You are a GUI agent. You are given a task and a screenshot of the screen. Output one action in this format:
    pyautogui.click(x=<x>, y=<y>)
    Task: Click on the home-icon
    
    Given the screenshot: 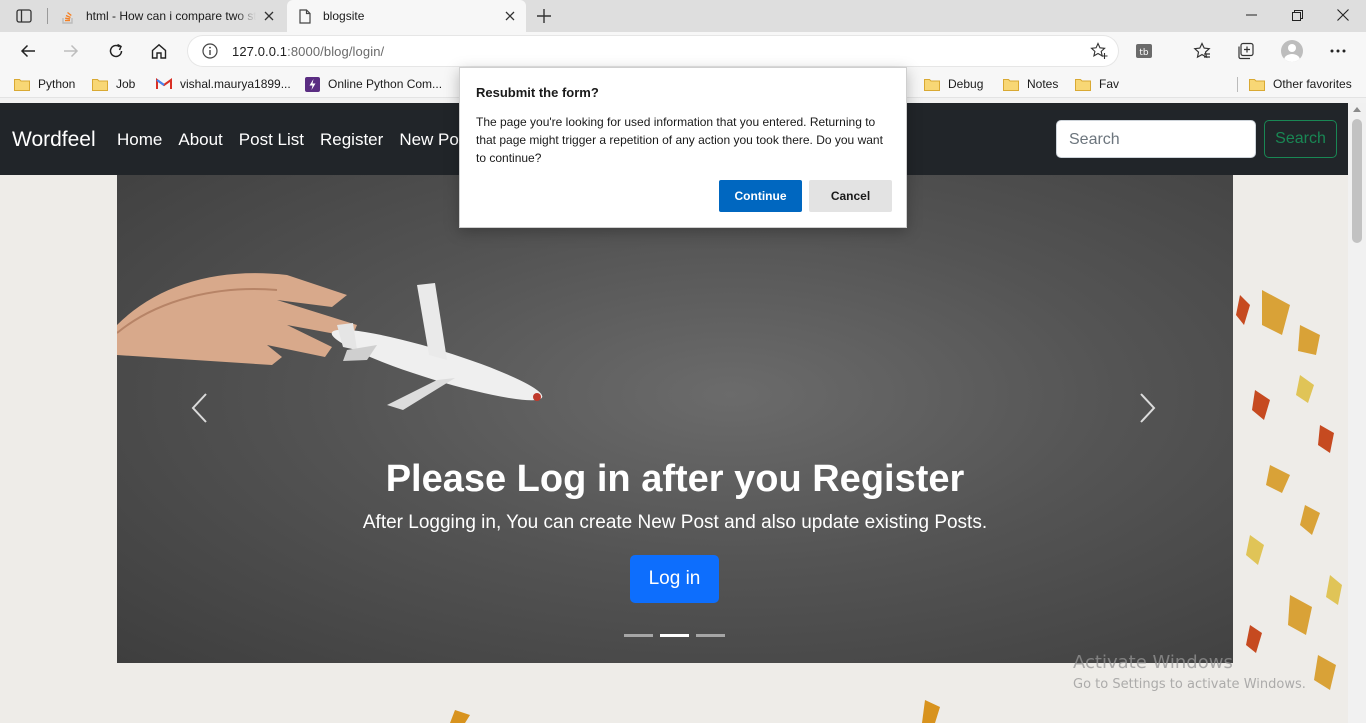 What is the action you would take?
    pyautogui.click(x=159, y=51)
    